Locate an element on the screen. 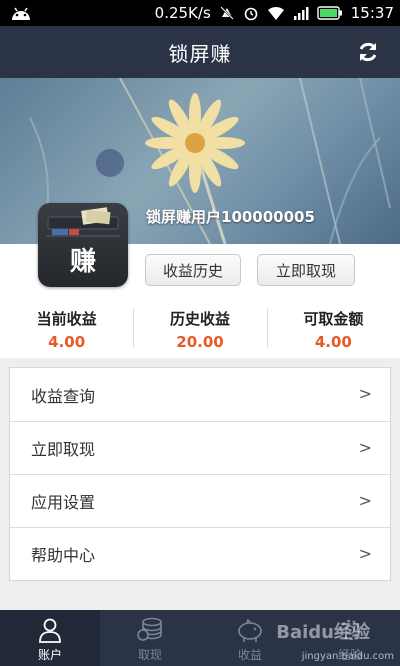 This screenshot has height=666, width=400. tab-label: 账户 is located at coordinates (49, 655).